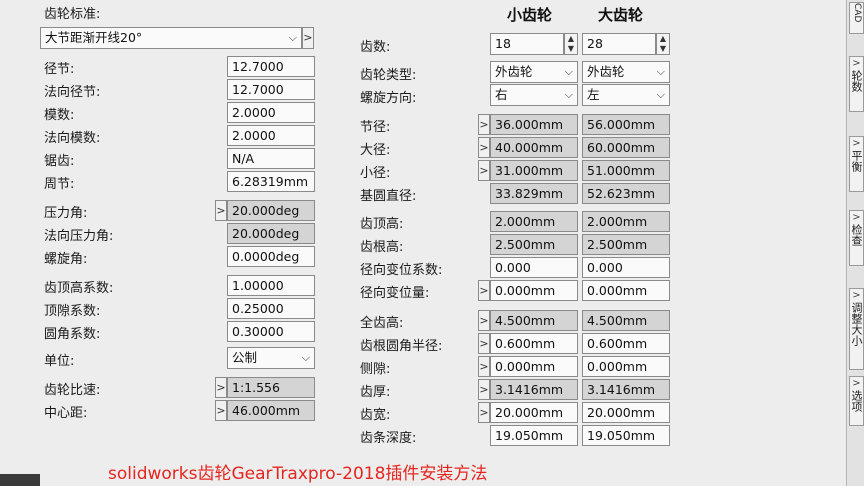 This screenshot has width=864, height=486. I want to click on field-profile-shift-gear: 0.000mm, so click(626, 290).